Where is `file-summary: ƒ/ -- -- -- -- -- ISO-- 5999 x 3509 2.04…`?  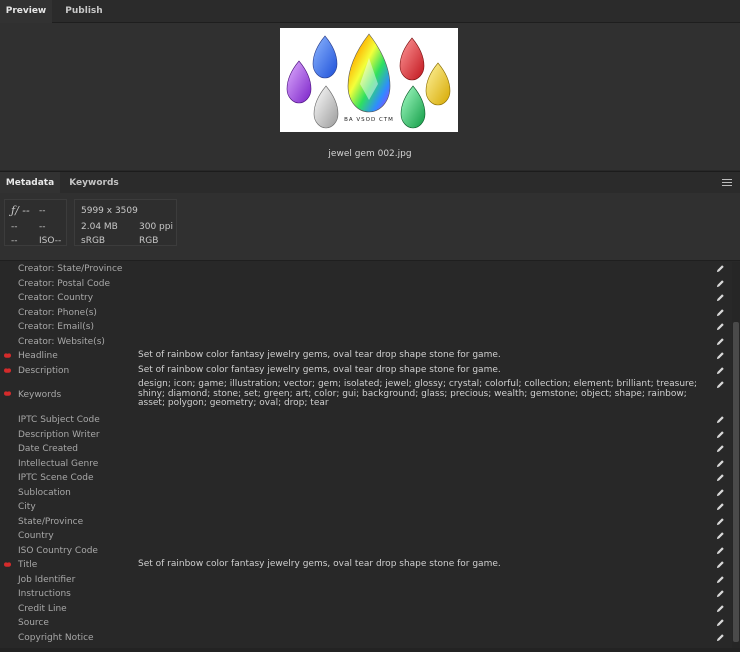
file-summary: ƒ/ -- -- -- -- -- ISO-- 5999 x 3509 2.04… is located at coordinates (370, 227).